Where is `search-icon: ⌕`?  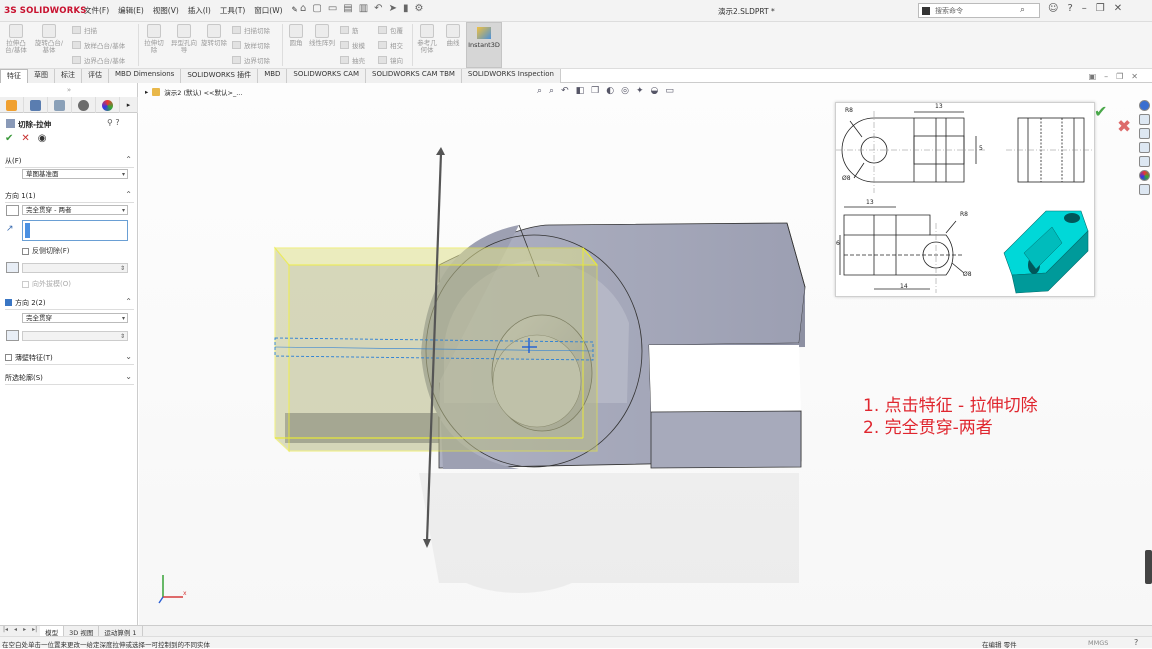
search-icon: ⌕ is located at coordinates (1022, 10).